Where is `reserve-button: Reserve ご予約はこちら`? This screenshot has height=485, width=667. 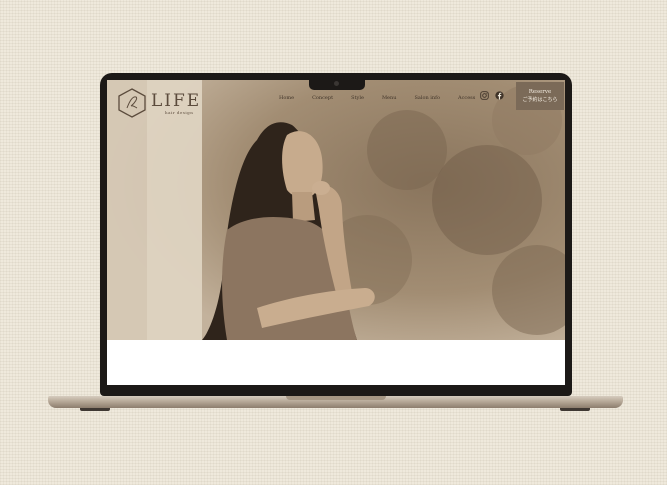 reserve-button: Reserve ご予約はこちら is located at coordinates (540, 96).